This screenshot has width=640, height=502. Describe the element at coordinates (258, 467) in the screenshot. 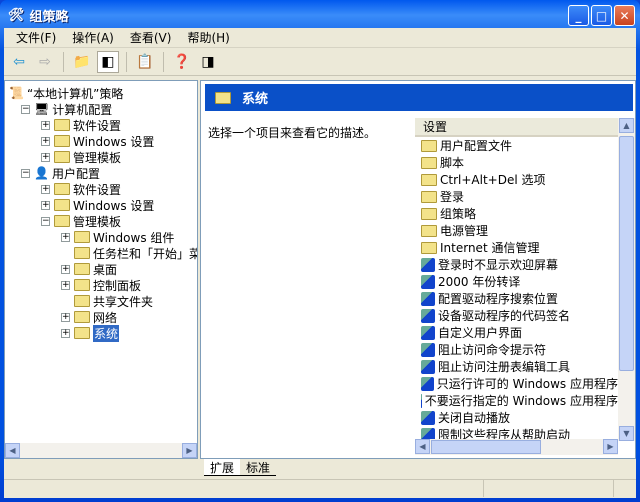

I see `tab-standard: 标准` at that location.